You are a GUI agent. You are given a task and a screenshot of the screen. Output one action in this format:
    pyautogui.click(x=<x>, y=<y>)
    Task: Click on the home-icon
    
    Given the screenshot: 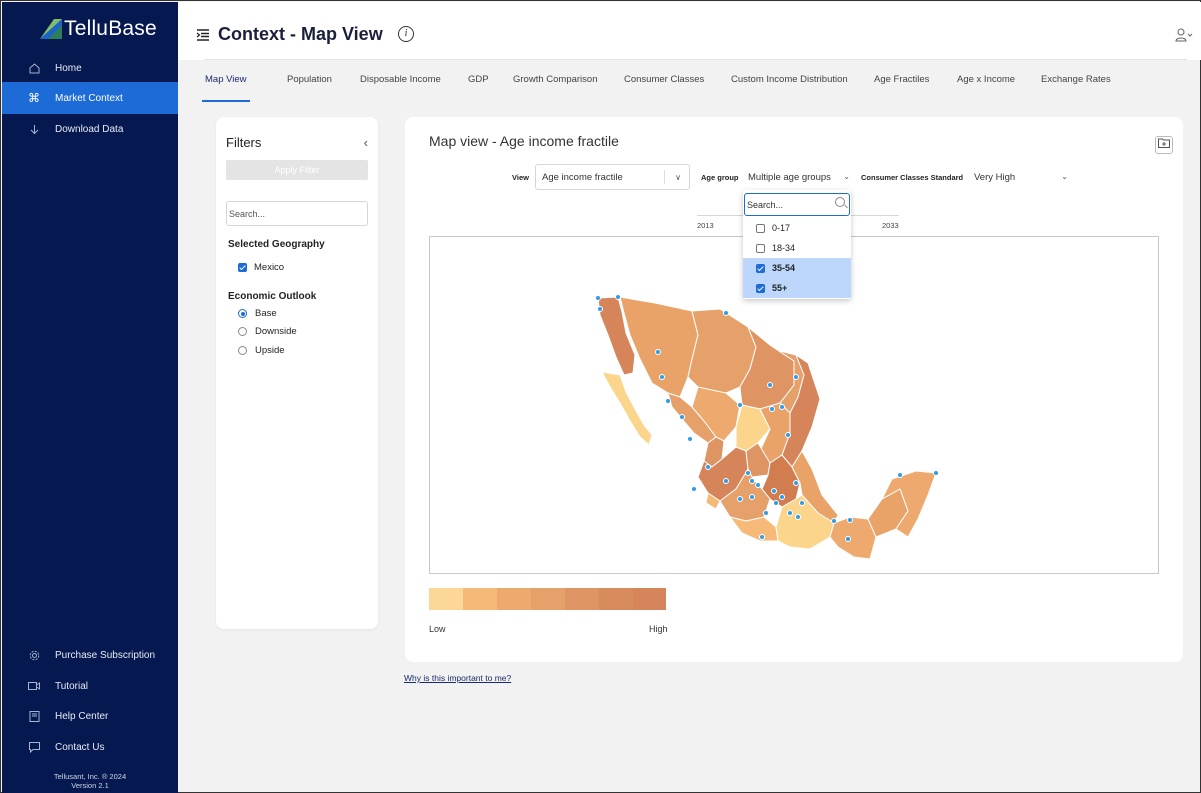 What is the action you would take?
    pyautogui.click(x=34, y=68)
    